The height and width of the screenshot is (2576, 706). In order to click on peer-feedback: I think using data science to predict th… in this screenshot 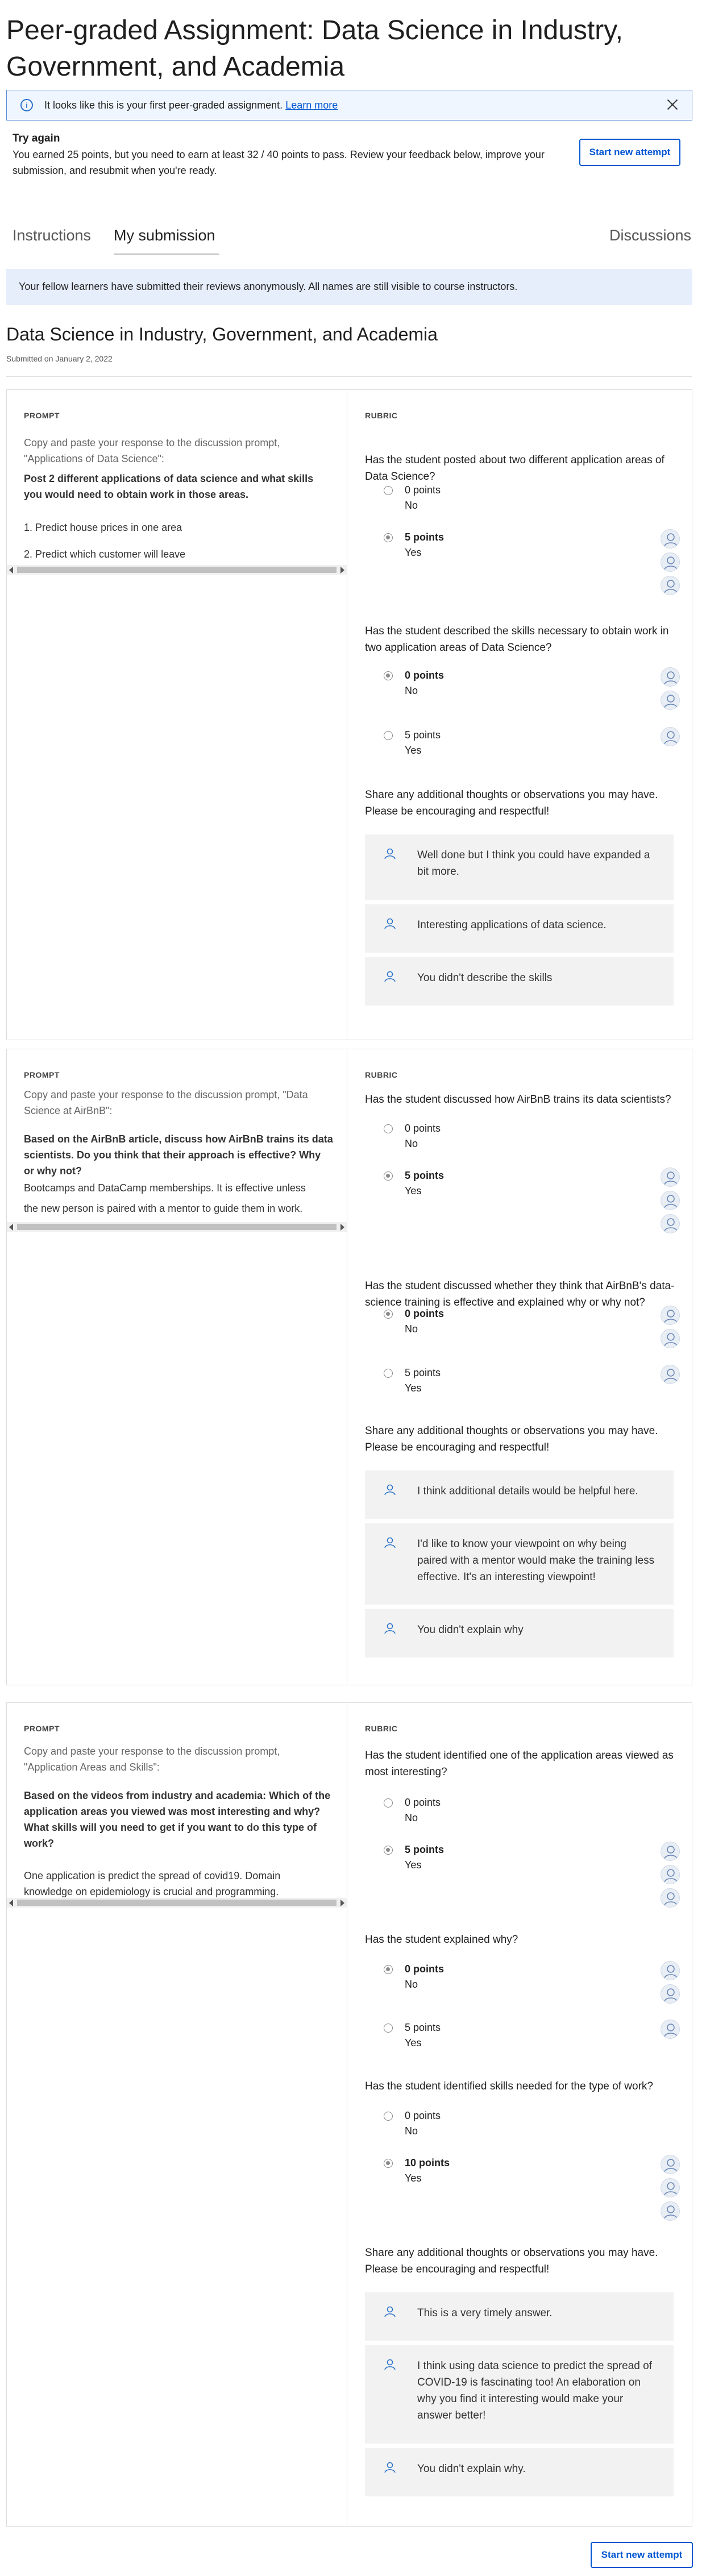, I will do `click(519, 2395)`.